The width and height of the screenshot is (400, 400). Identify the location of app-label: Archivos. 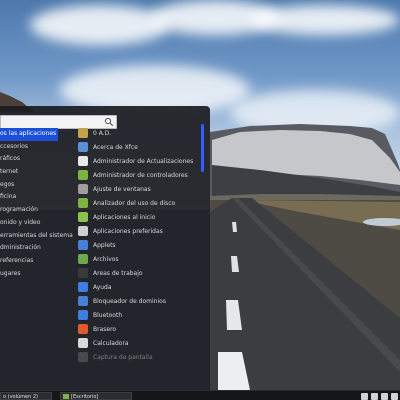
(106, 259).